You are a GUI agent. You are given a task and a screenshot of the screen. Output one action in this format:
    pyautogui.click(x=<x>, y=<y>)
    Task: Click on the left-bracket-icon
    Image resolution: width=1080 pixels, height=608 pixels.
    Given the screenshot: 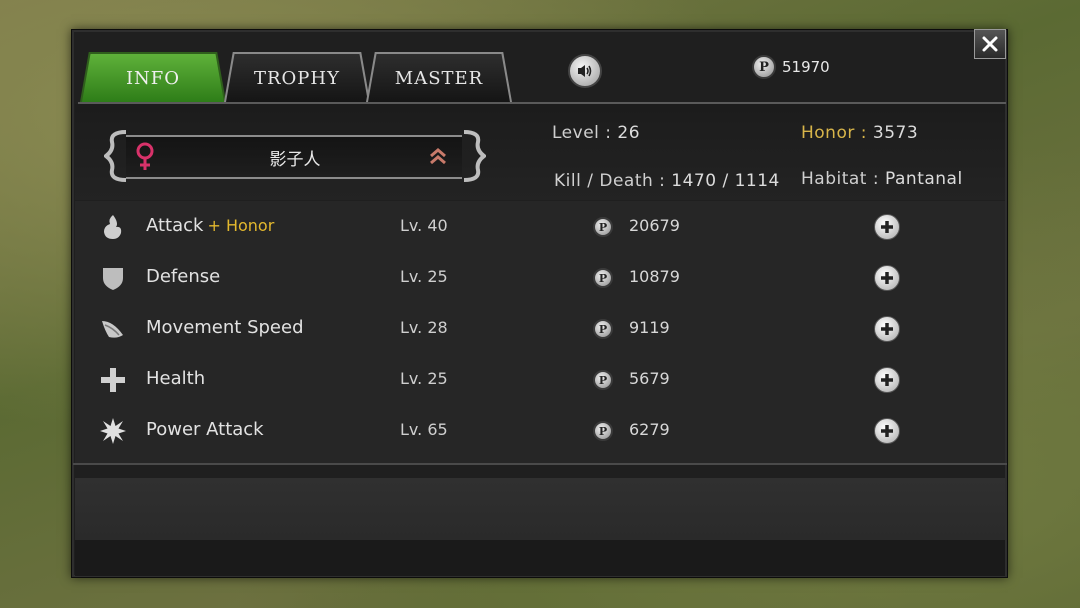 What is the action you would take?
    pyautogui.click(x=115, y=156)
    